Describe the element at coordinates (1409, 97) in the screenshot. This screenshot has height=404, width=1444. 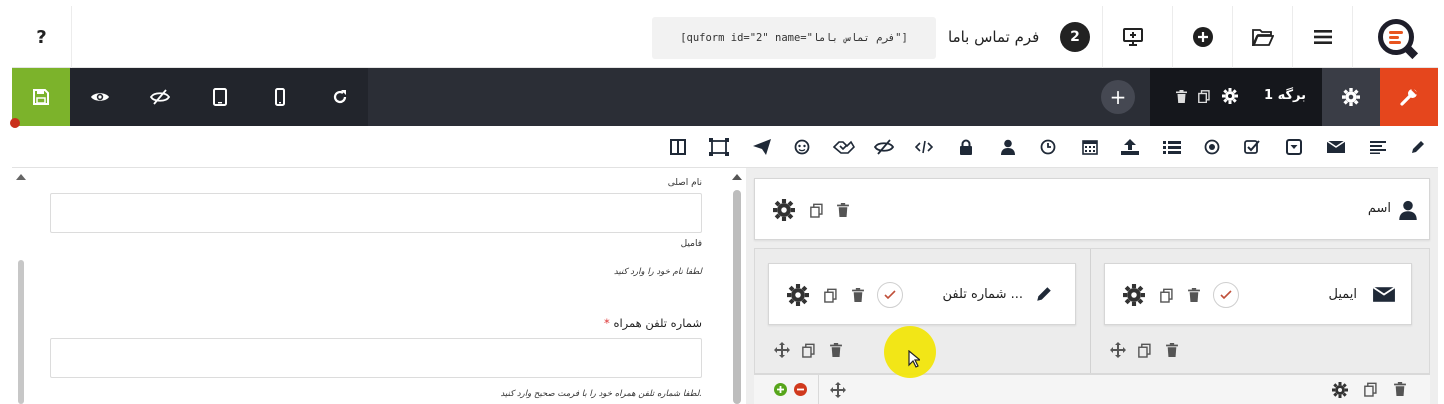
I see `tools-button` at that location.